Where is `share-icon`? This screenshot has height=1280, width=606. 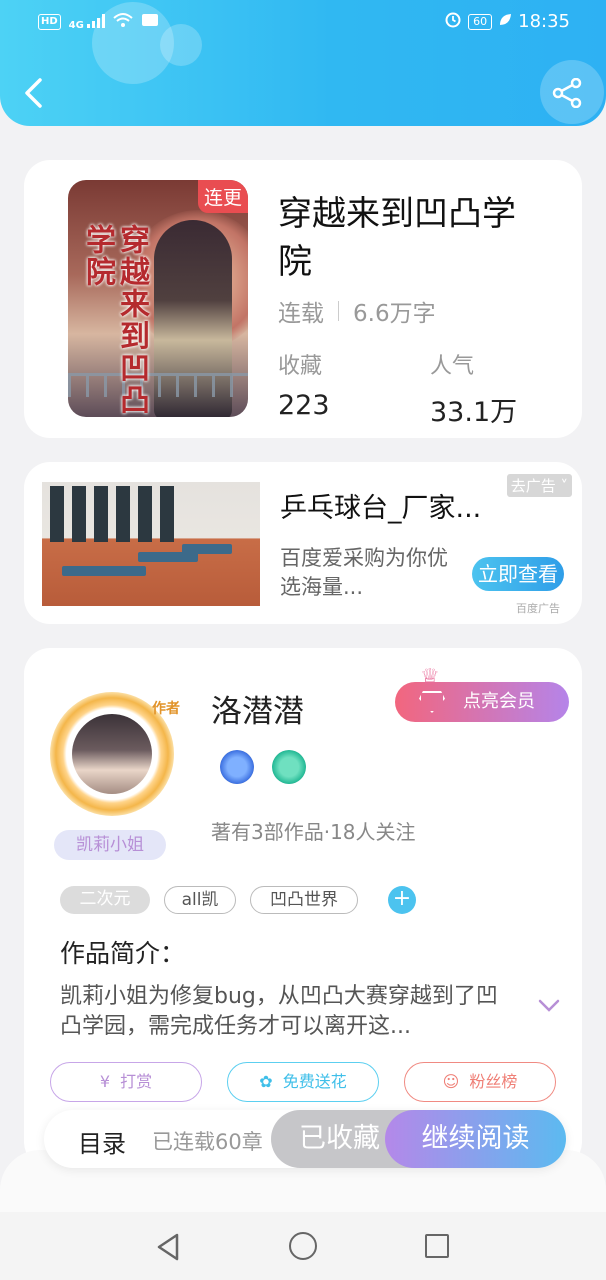
share-icon is located at coordinates (567, 93).